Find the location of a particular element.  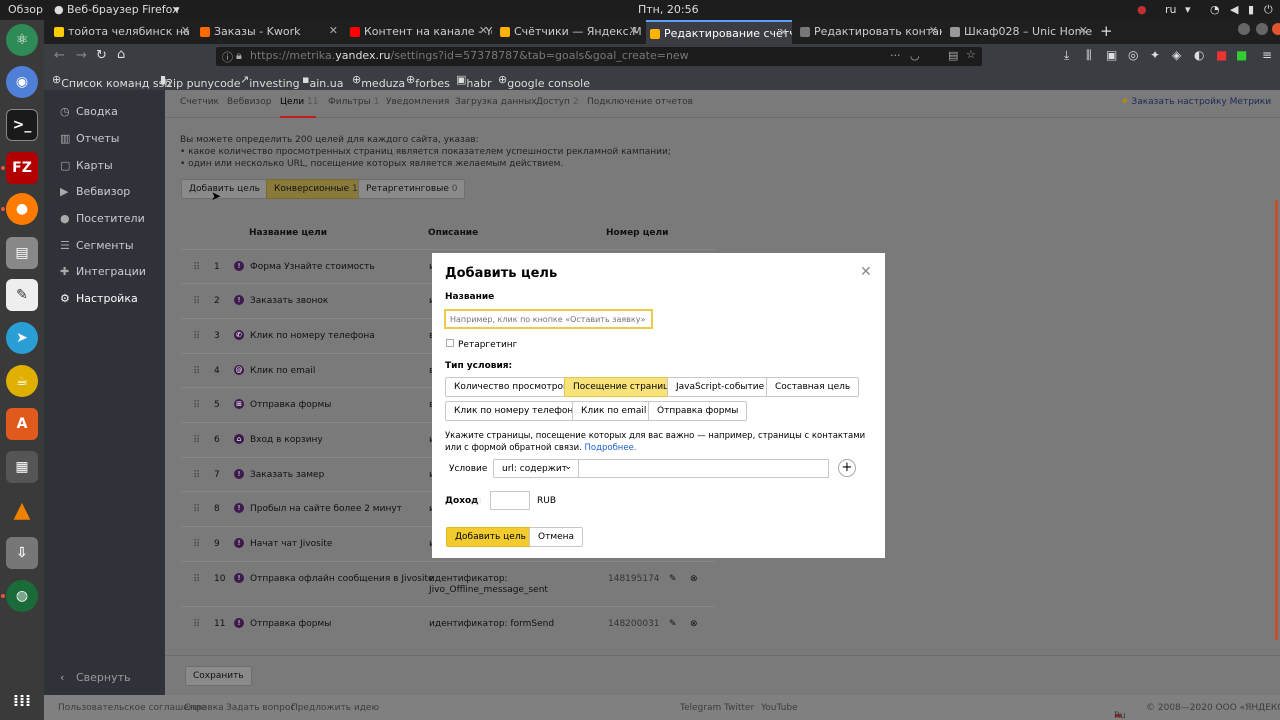

sidebar-item-maps: ▢ Карты is located at coordinates (86, 165).